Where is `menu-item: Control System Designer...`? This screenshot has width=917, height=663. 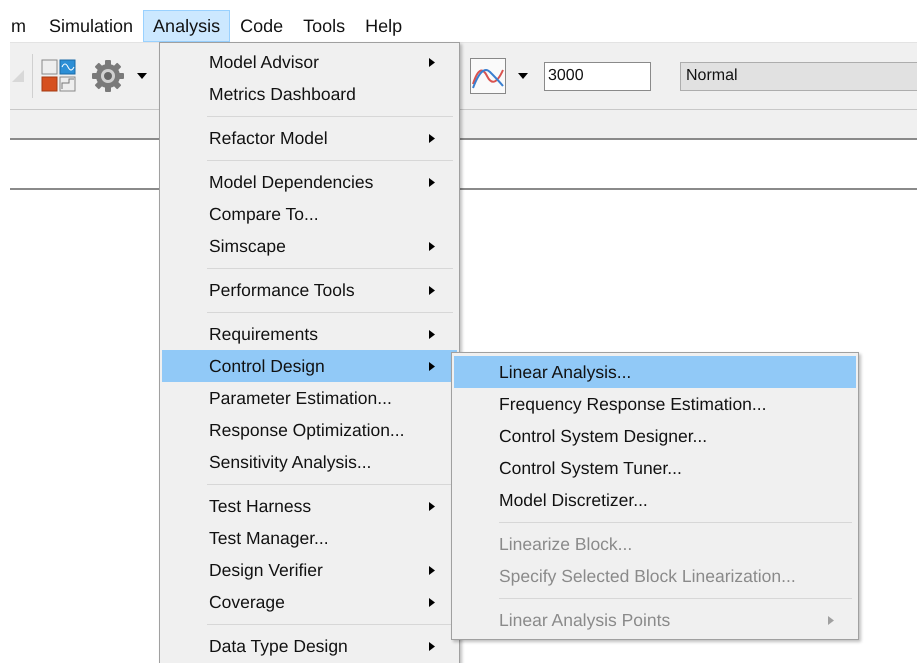
menu-item: Control System Designer... is located at coordinates (655, 436).